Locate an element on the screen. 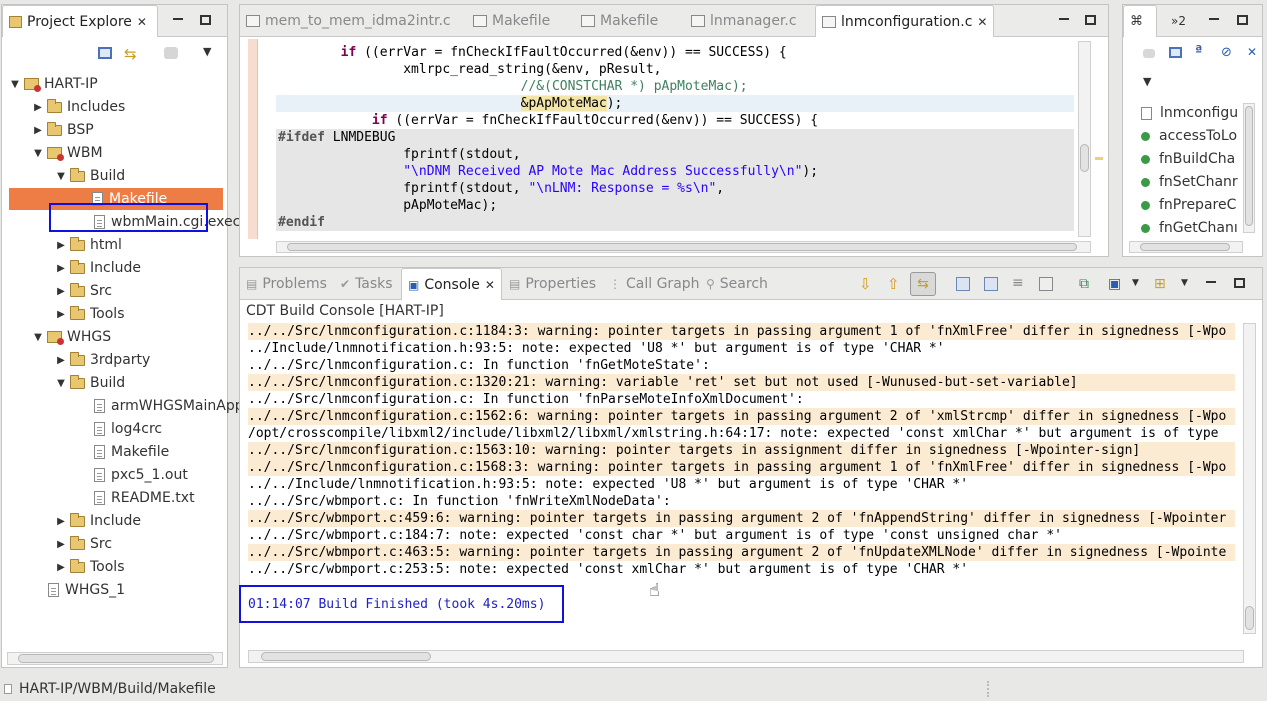  tree-item: pxc5_1.out is located at coordinates (132, 475).